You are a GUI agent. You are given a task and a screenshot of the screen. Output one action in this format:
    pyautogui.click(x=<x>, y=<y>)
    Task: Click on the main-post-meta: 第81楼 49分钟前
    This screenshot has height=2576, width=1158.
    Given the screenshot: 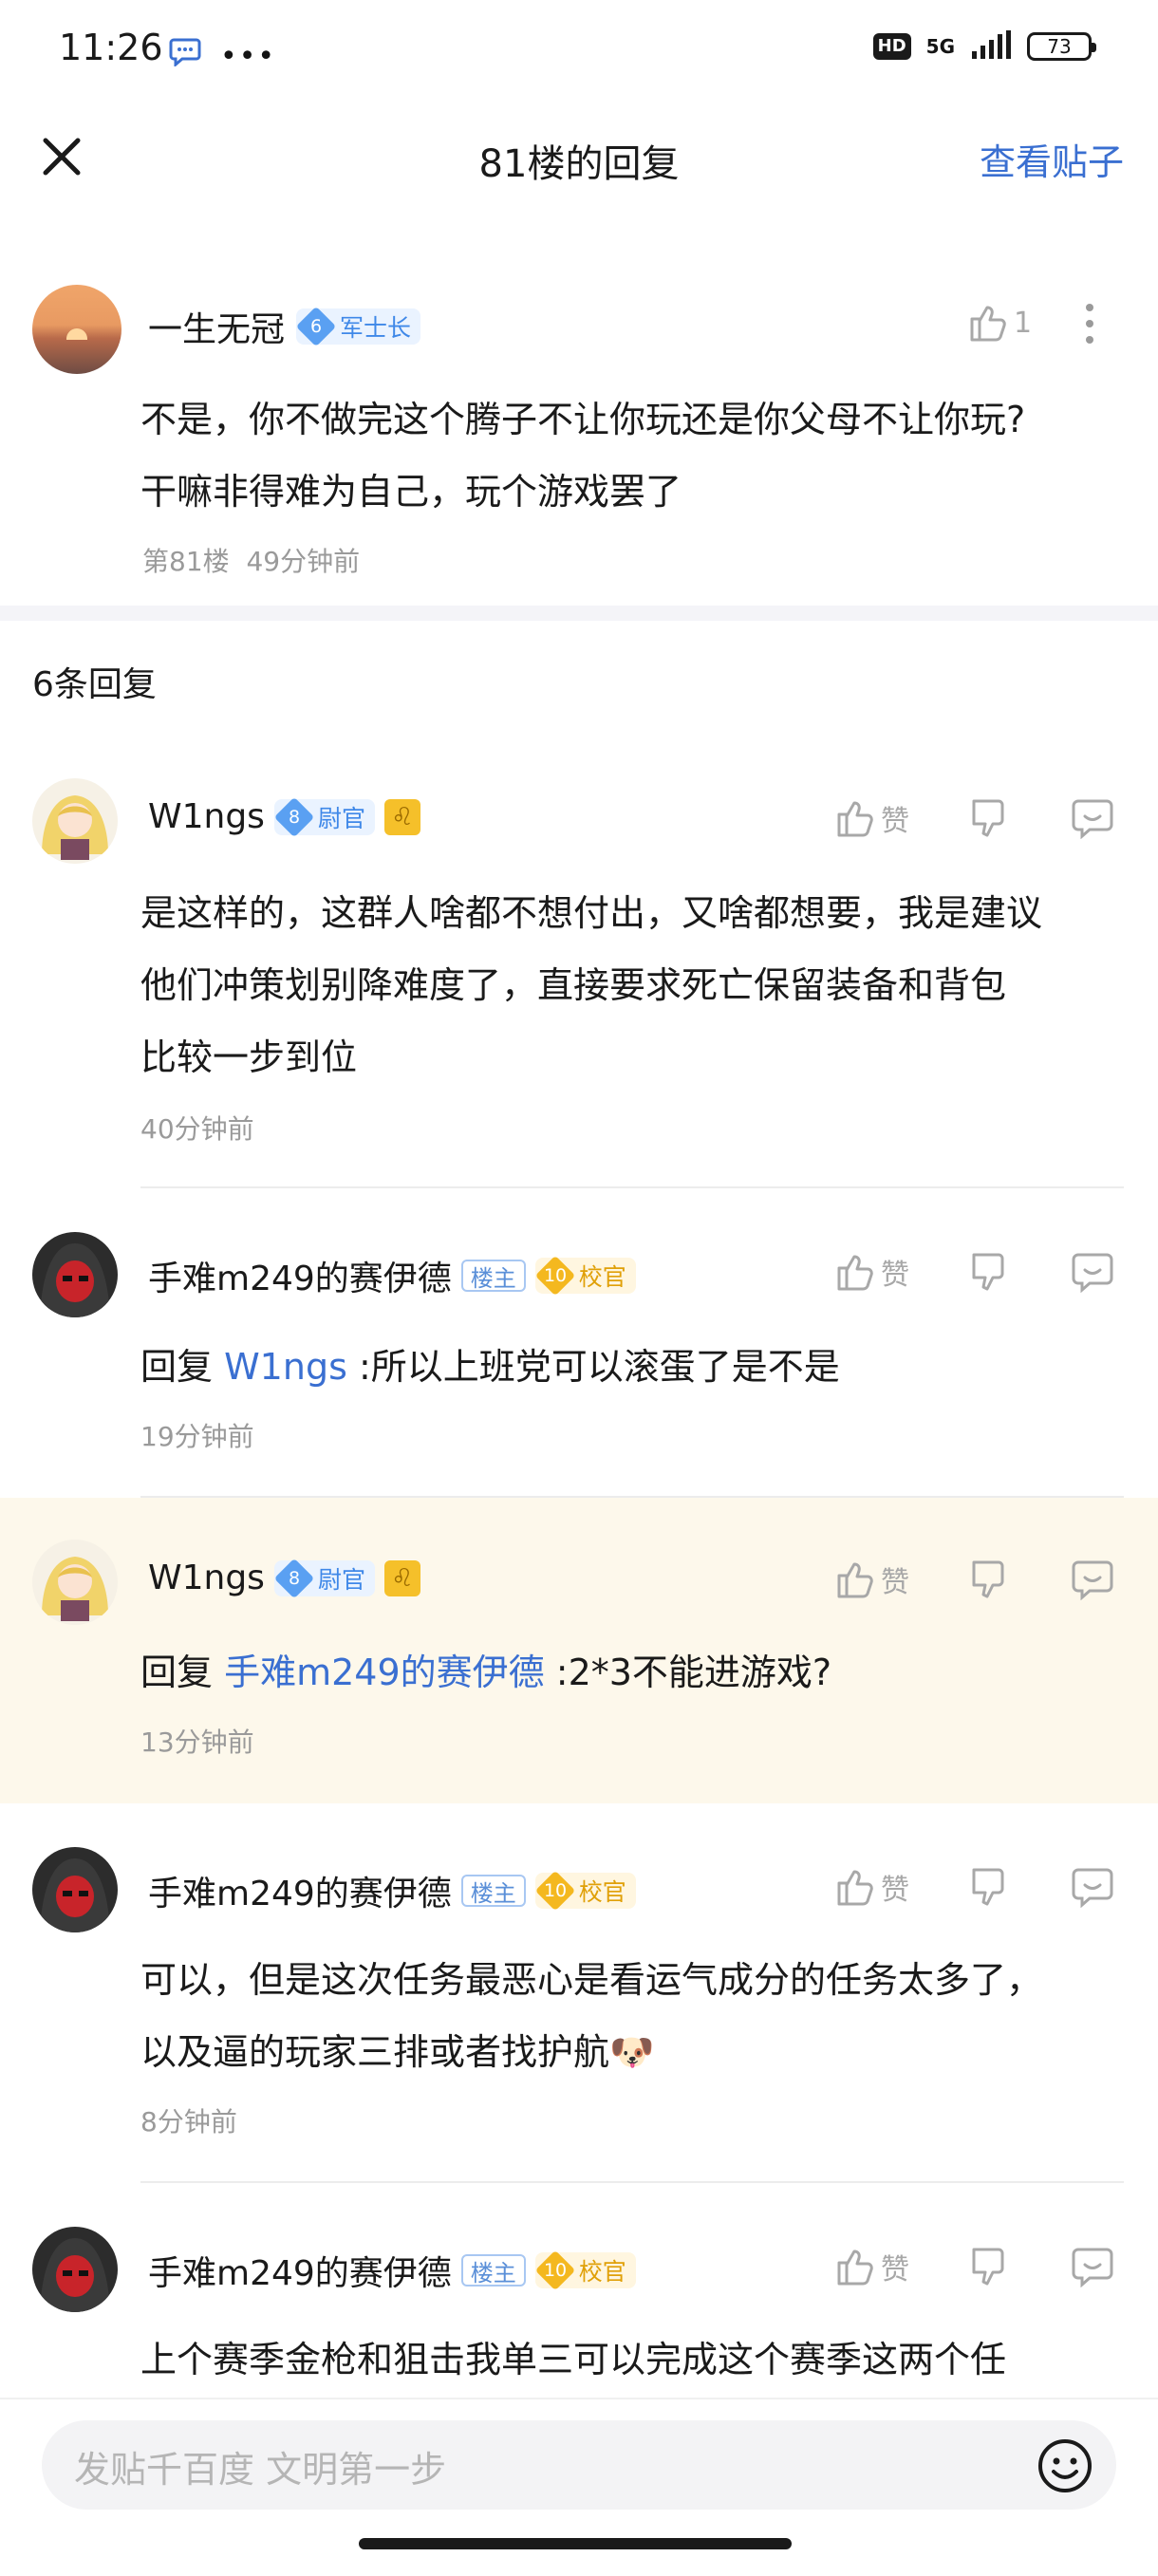 What is the action you would take?
    pyautogui.click(x=251, y=560)
    